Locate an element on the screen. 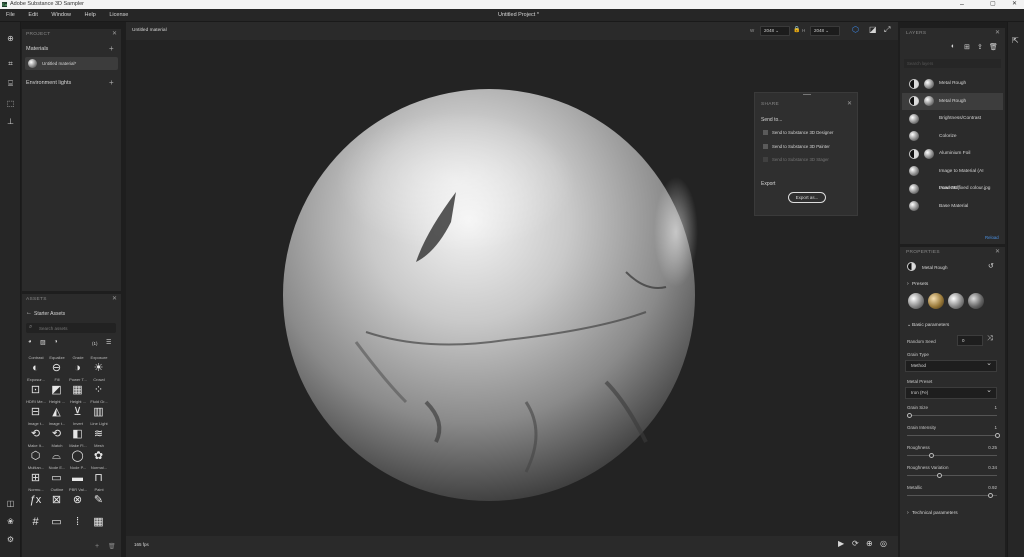  grain-intensity-knob is located at coordinates (997, 435).